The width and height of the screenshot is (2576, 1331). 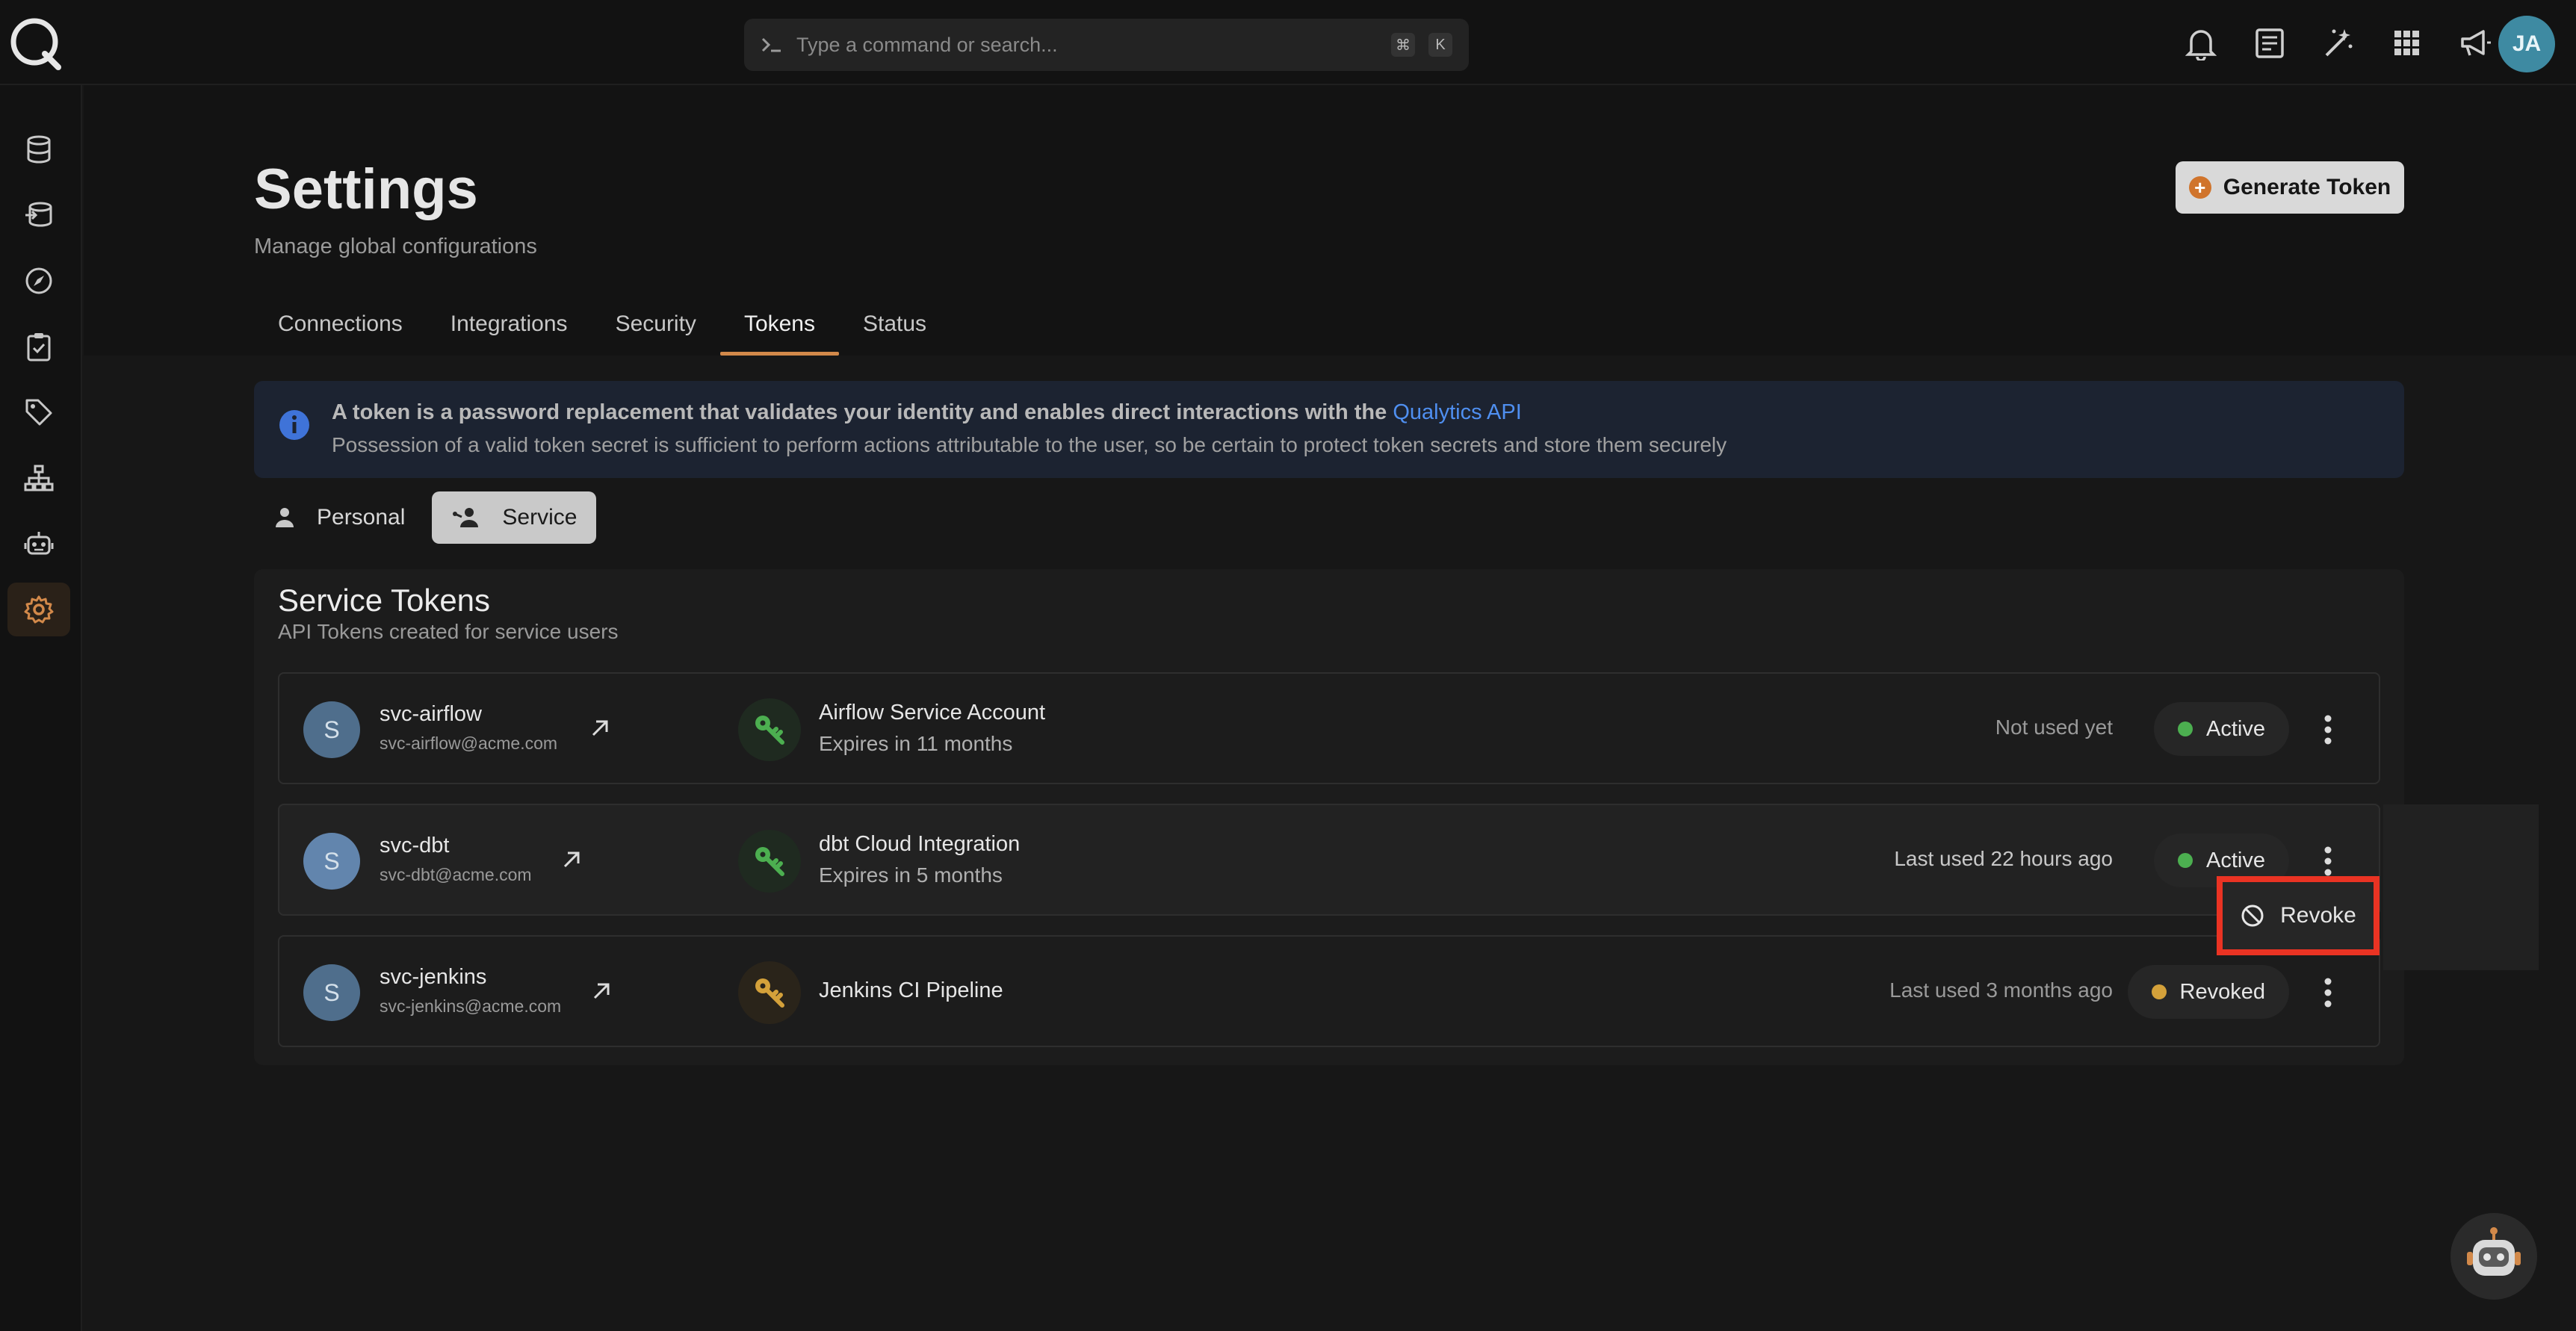 I want to click on personal-tokens-button: Personal, so click(x=339, y=517).